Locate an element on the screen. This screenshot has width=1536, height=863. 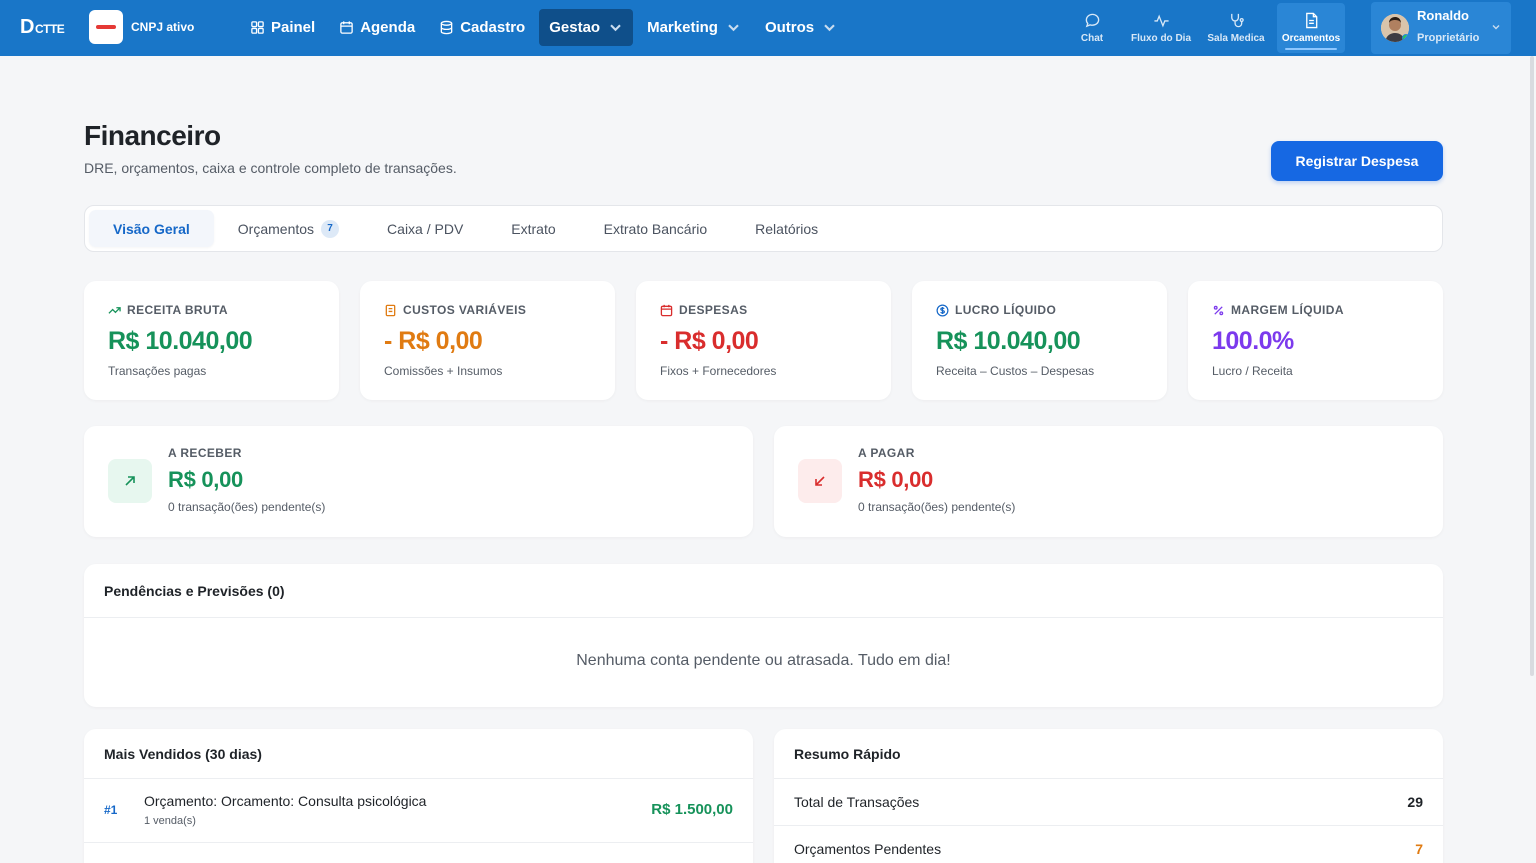
payable-note: 0 transação(ões) pendente(s) is located at coordinates (937, 507).